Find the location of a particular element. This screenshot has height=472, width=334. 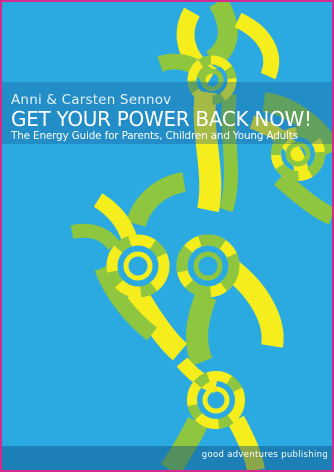

author-name: Anni & Carsten Sennov is located at coordinates (91, 100).